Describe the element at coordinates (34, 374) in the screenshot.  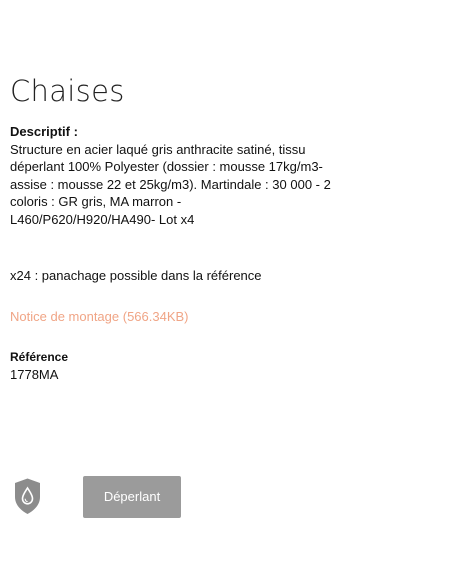
I see `reference-value: 1778MA` at that location.